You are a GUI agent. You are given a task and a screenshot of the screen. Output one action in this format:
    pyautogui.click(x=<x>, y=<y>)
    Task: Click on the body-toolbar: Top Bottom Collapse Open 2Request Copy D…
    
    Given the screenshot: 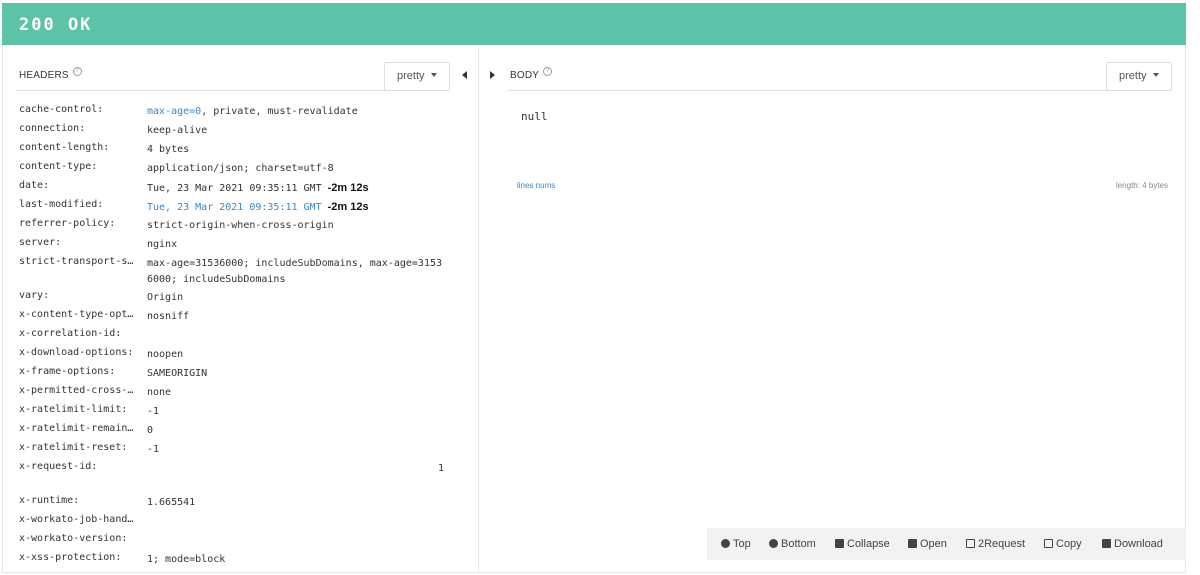 What is the action you would take?
    pyautogui.click(x=946, y=544)
    